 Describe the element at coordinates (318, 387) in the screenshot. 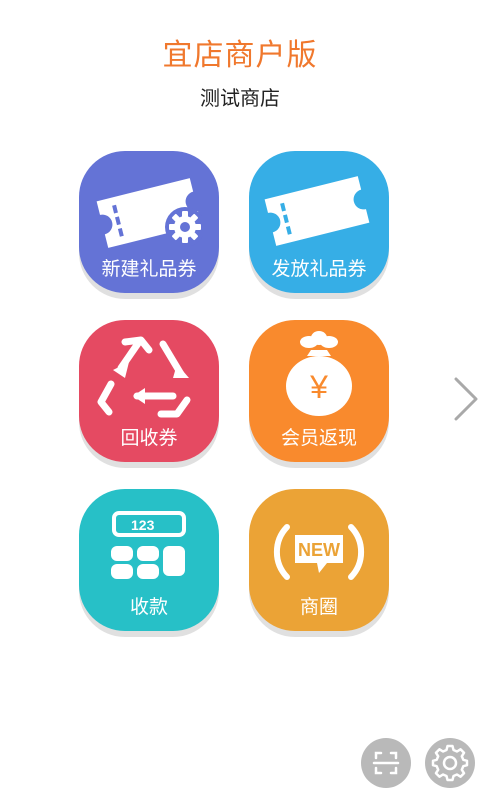

I see `yen-symbol: ¥` at that location.